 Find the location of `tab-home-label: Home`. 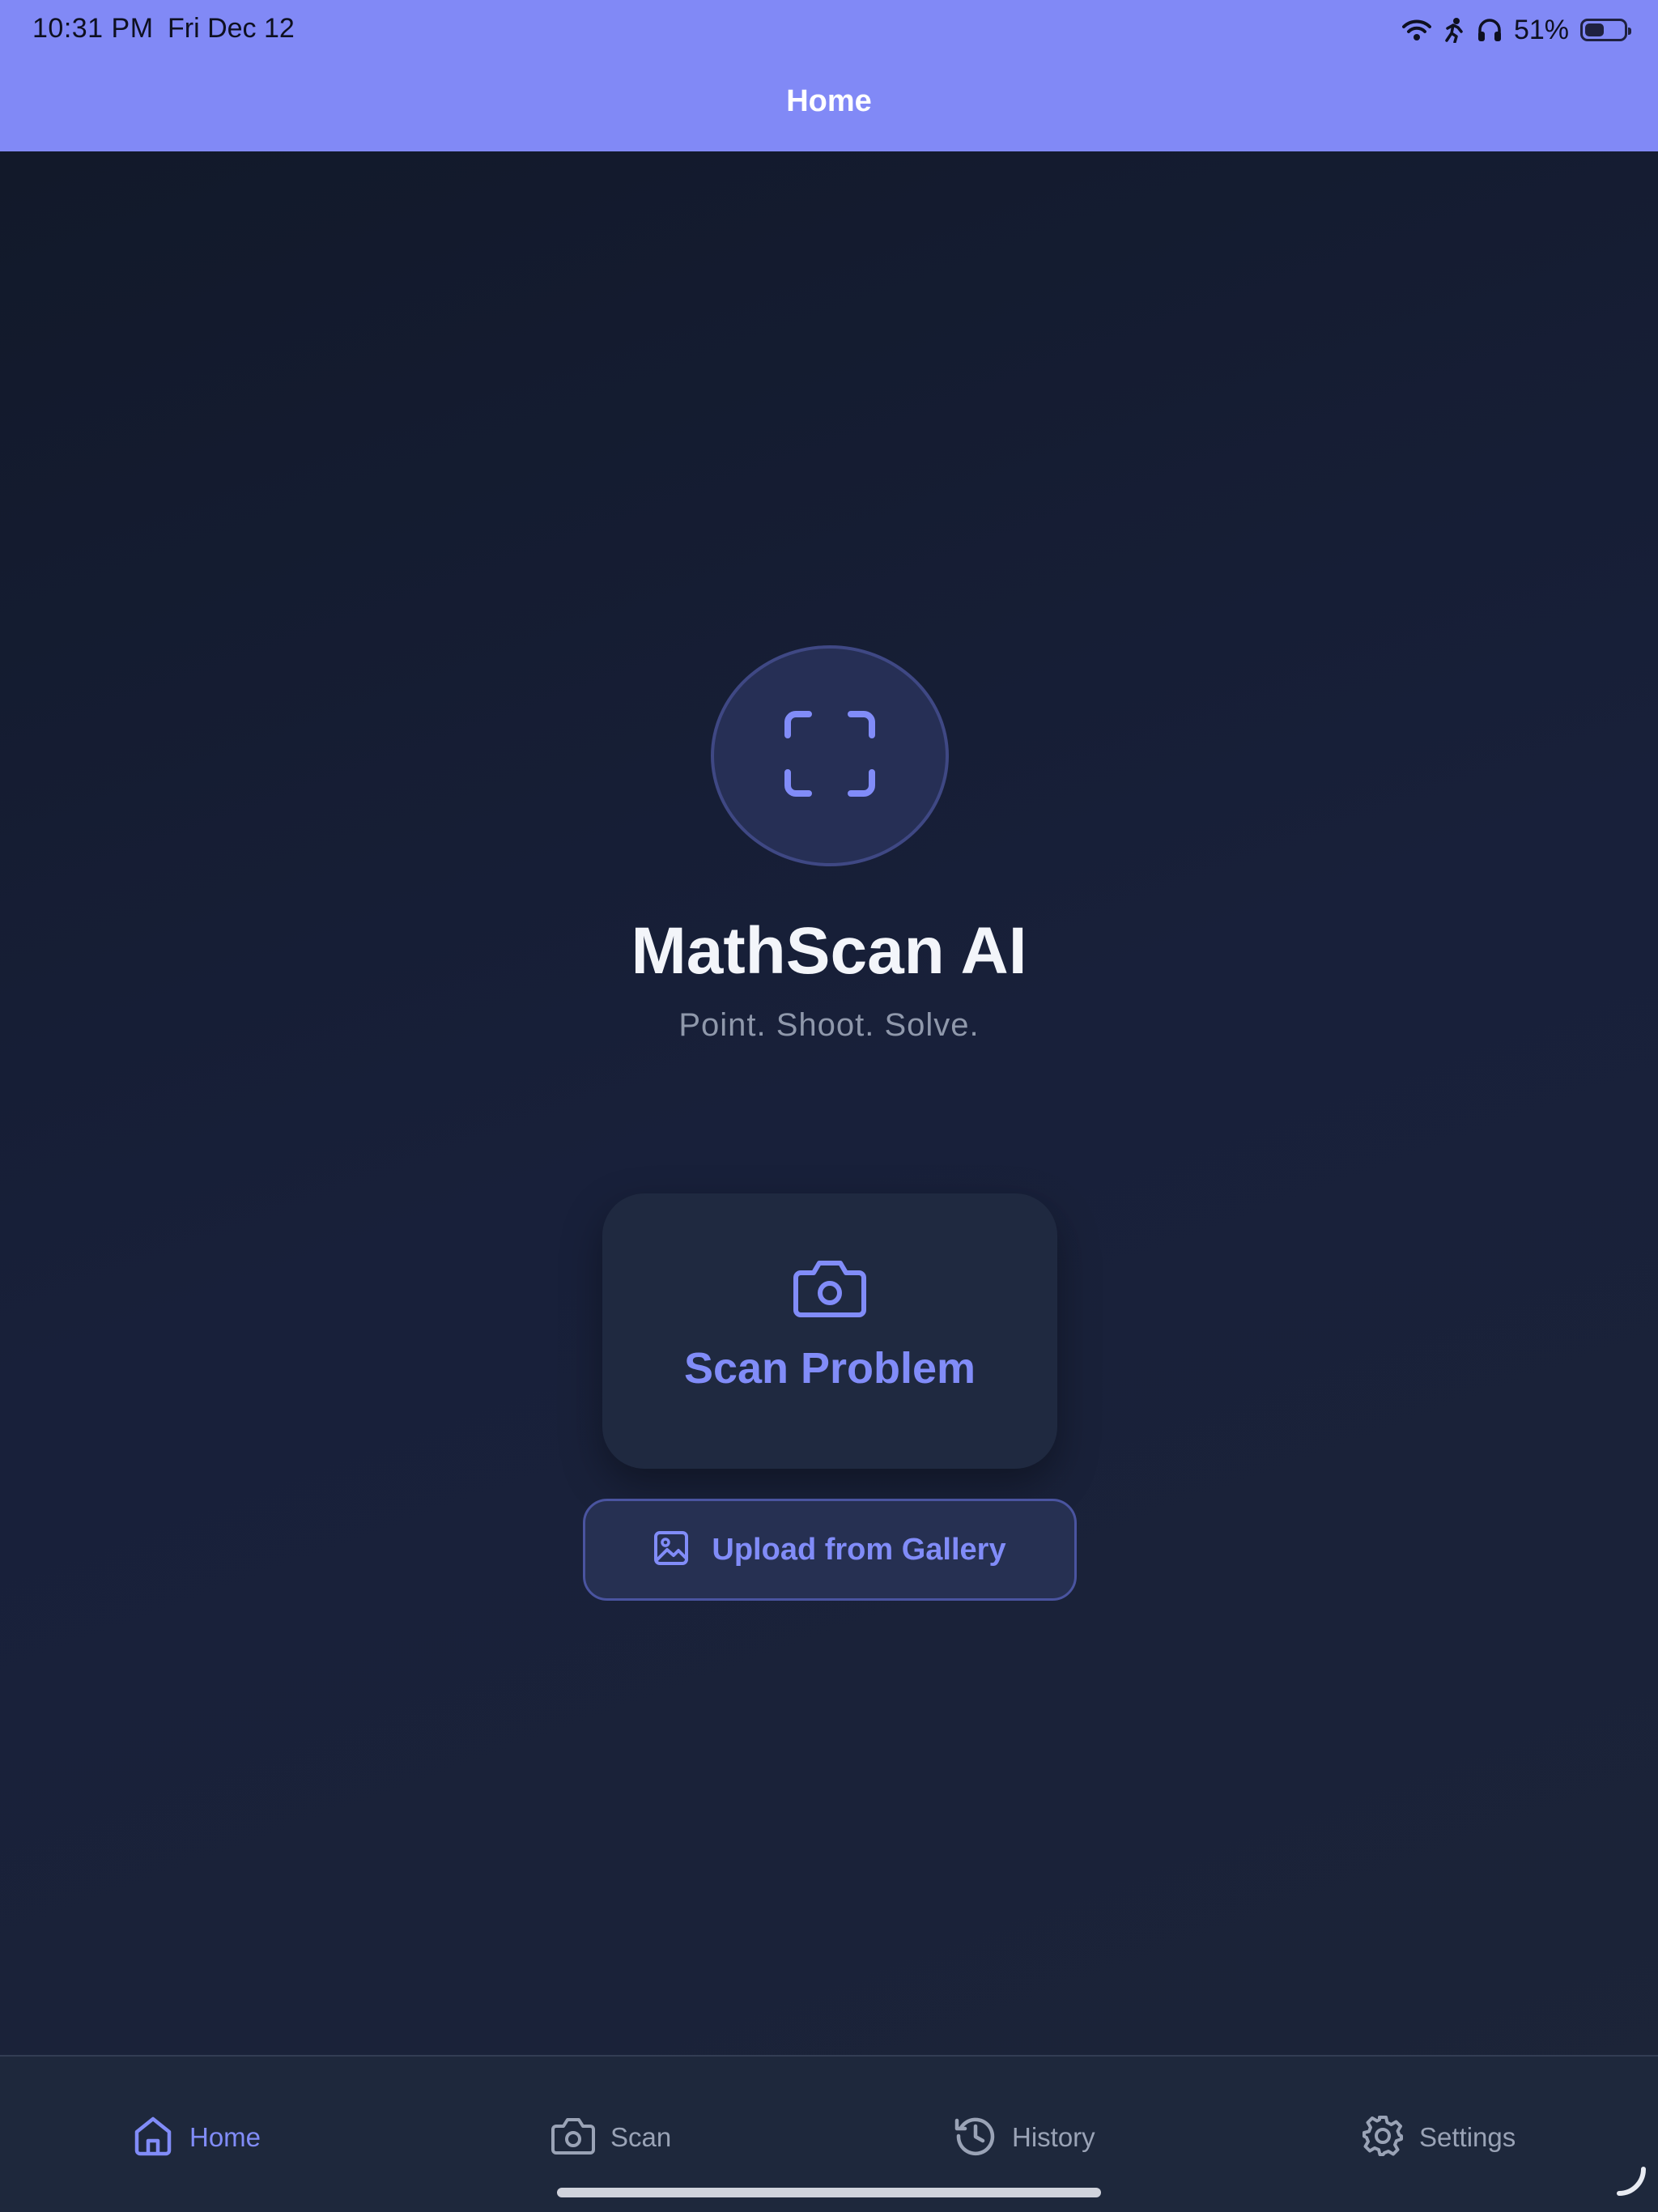

tab-home-label: Home is located at coordinates (225, 2137).